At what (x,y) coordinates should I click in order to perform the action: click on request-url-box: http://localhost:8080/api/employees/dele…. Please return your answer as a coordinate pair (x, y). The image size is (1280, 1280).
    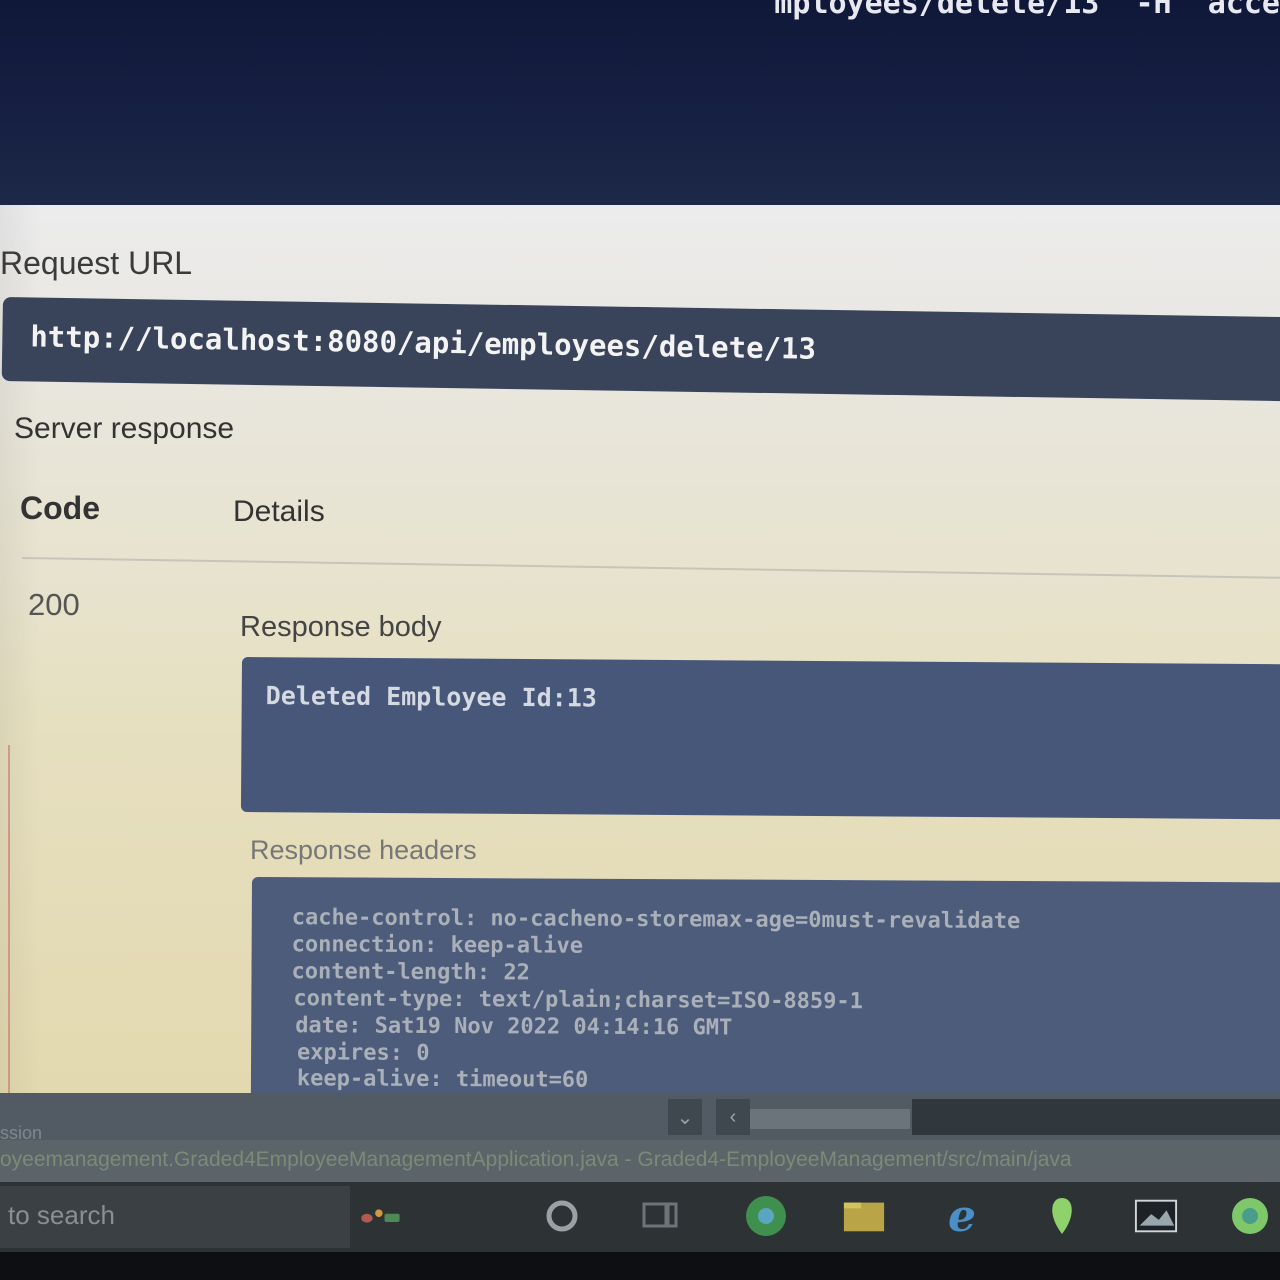
    Looking at the image, I should click on (640, 349).